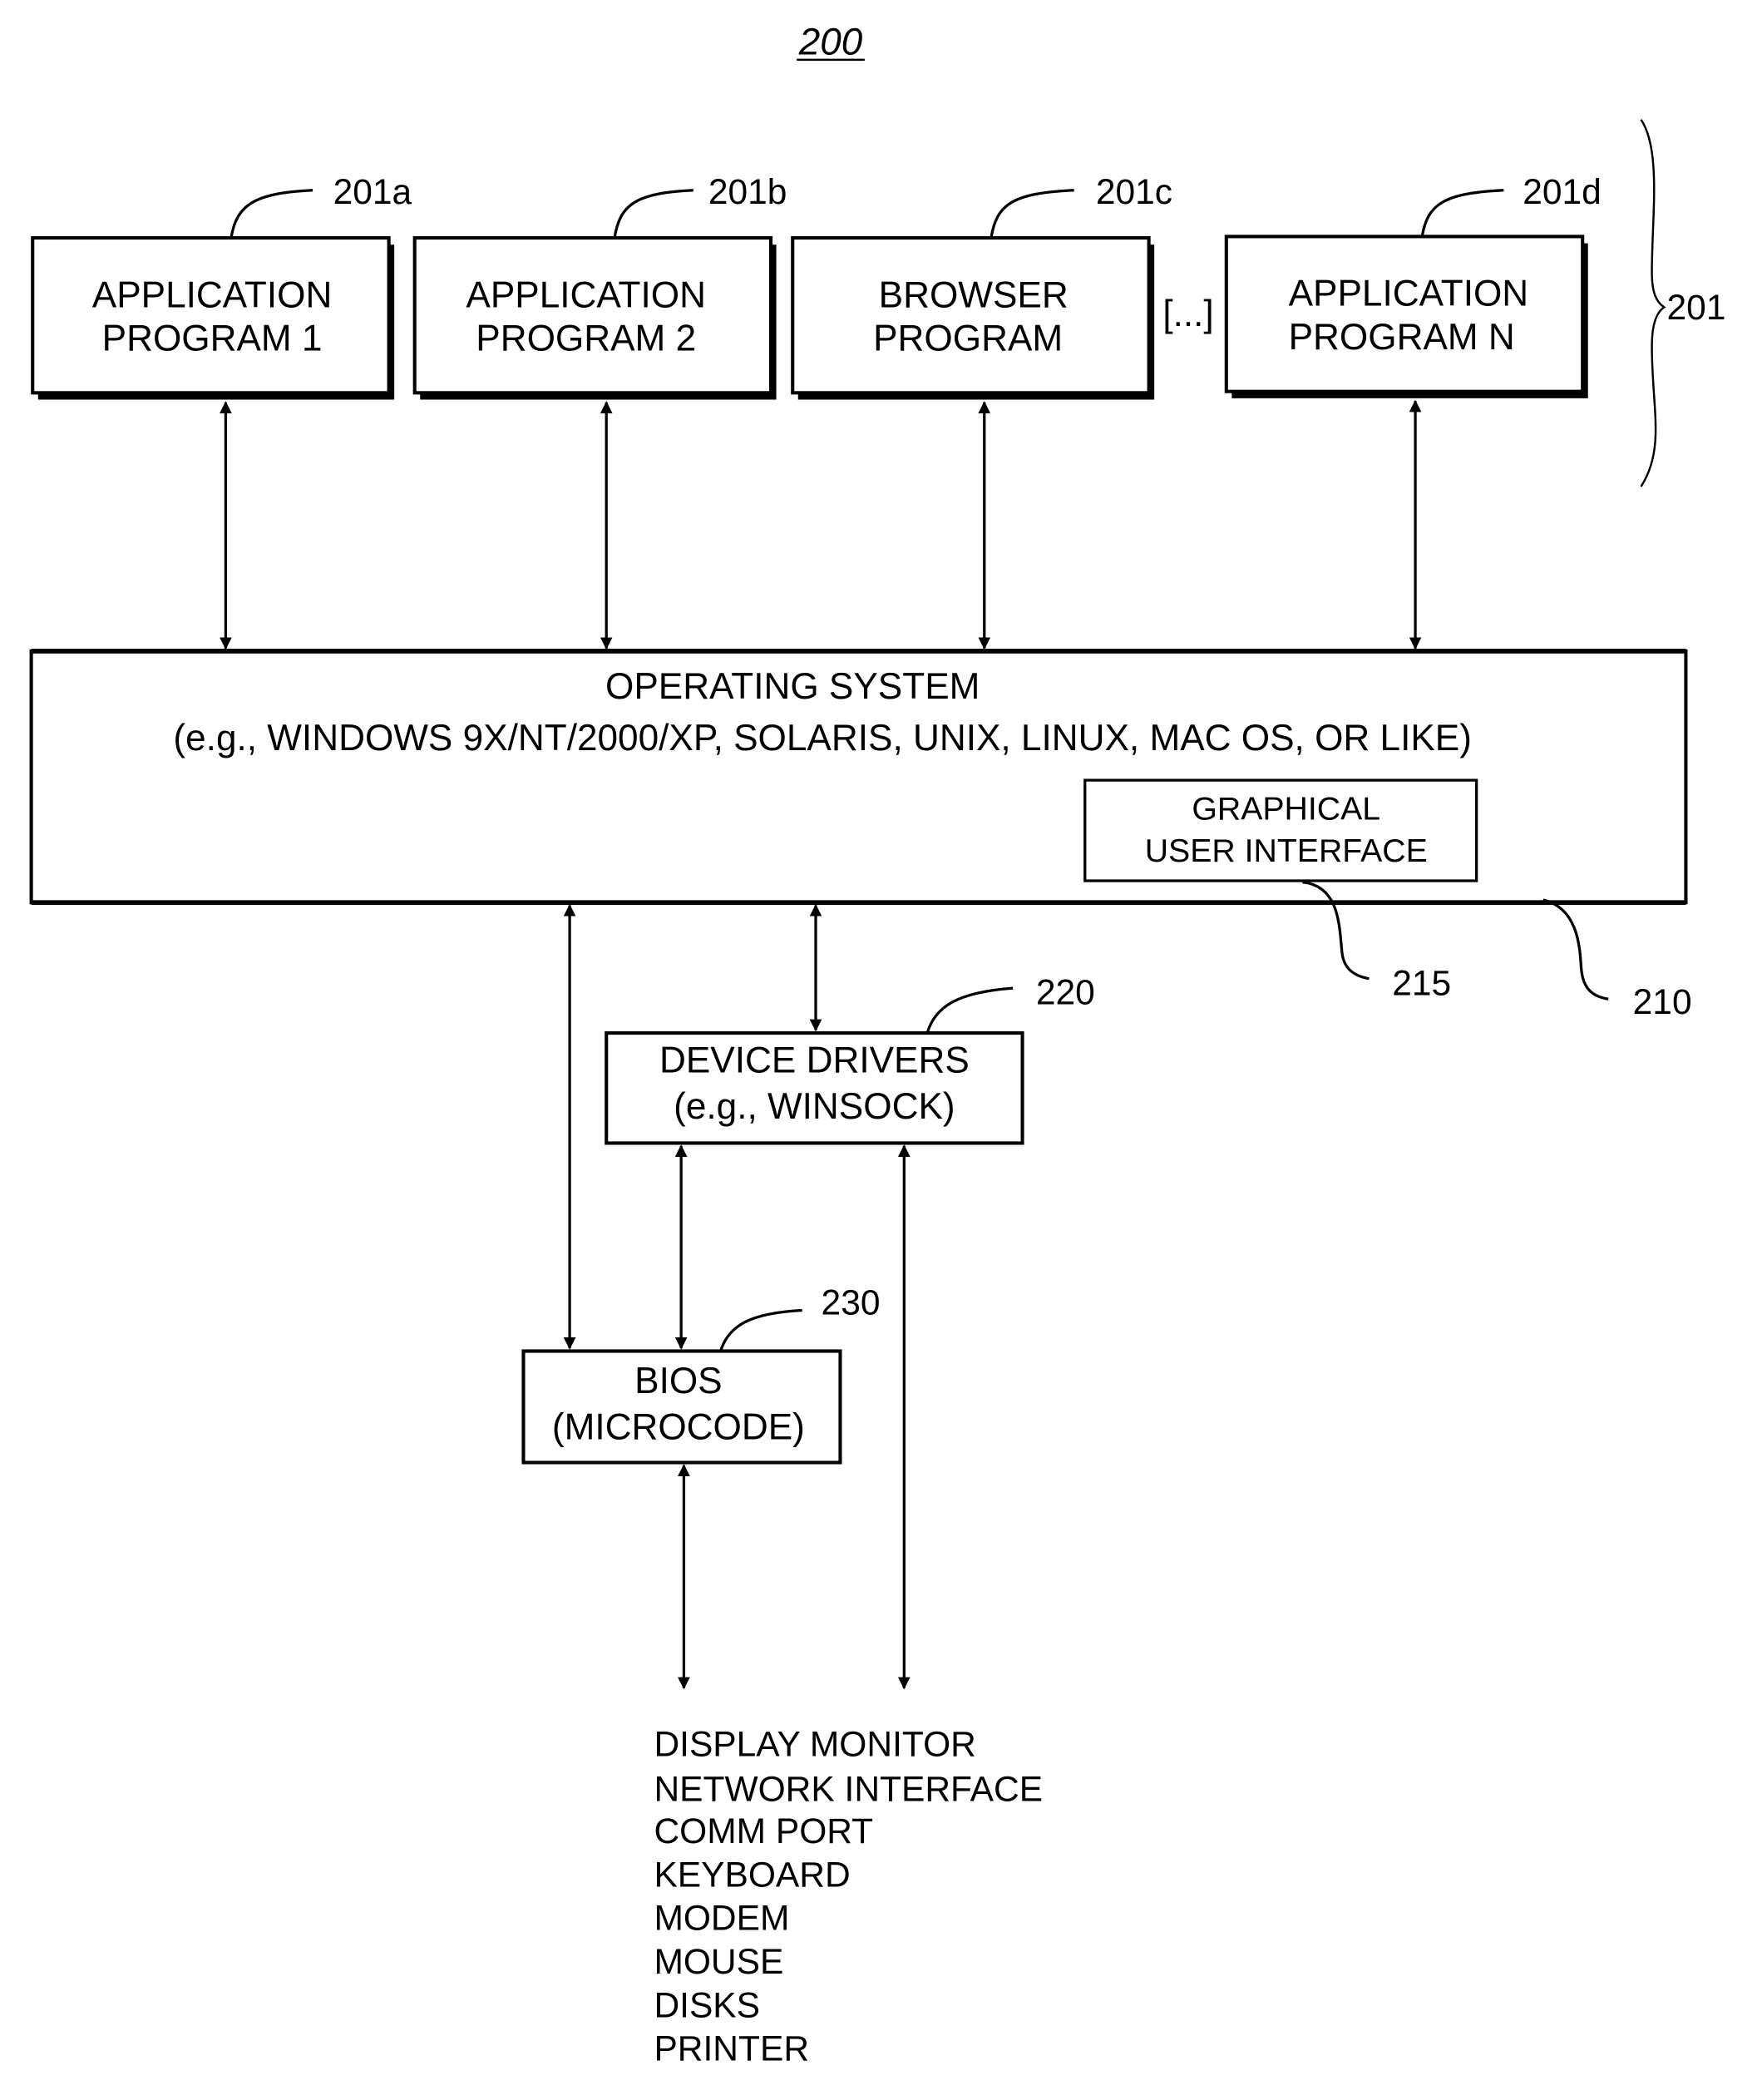 The height and width of the screenshot is (2100, 1762). I want to click on figure-number-text: 200, so click(831, 41).